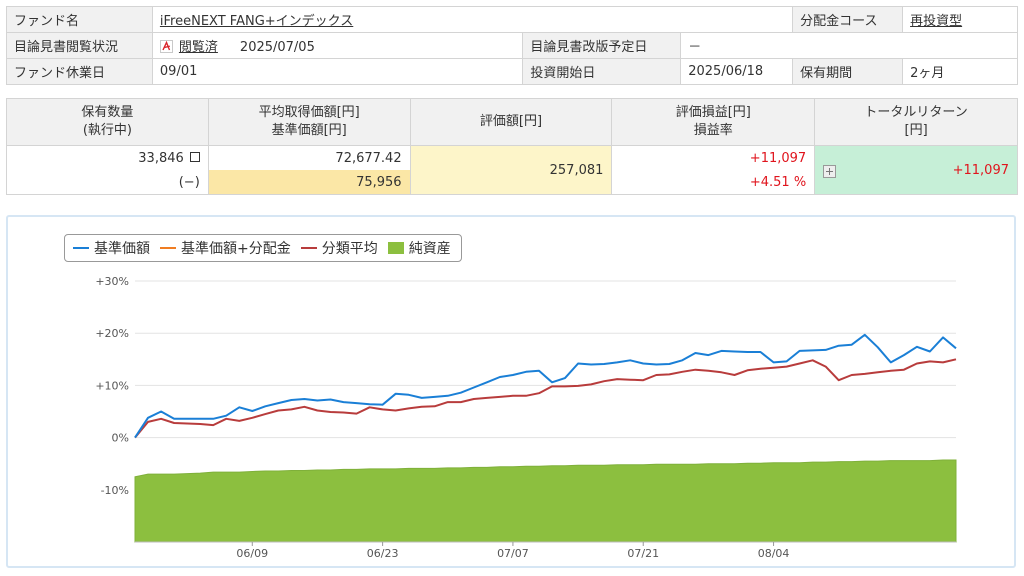  Describe the element at coordinates (277, 47) in the screenshot. I see `prospectus-date: 2025/07/05` at that location.